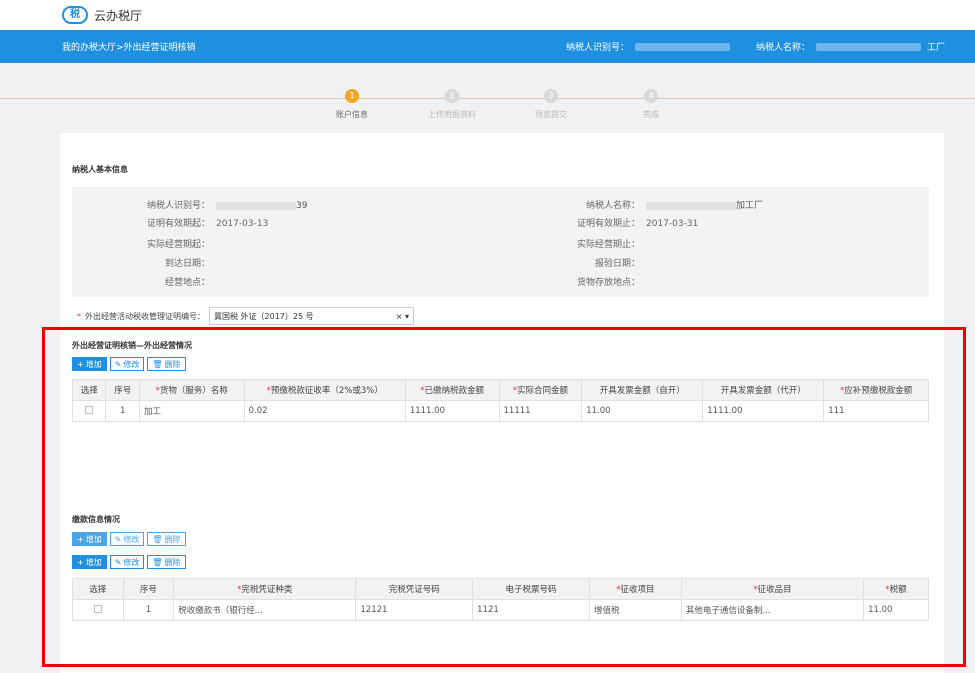 Image resolution: width=975 pixels, height=673 pixels. What do you see at coordinates (750, 206) in the screenshot?
I see `taxpayer-name-suffix: 加工厂` at bounding box center [750, 206].